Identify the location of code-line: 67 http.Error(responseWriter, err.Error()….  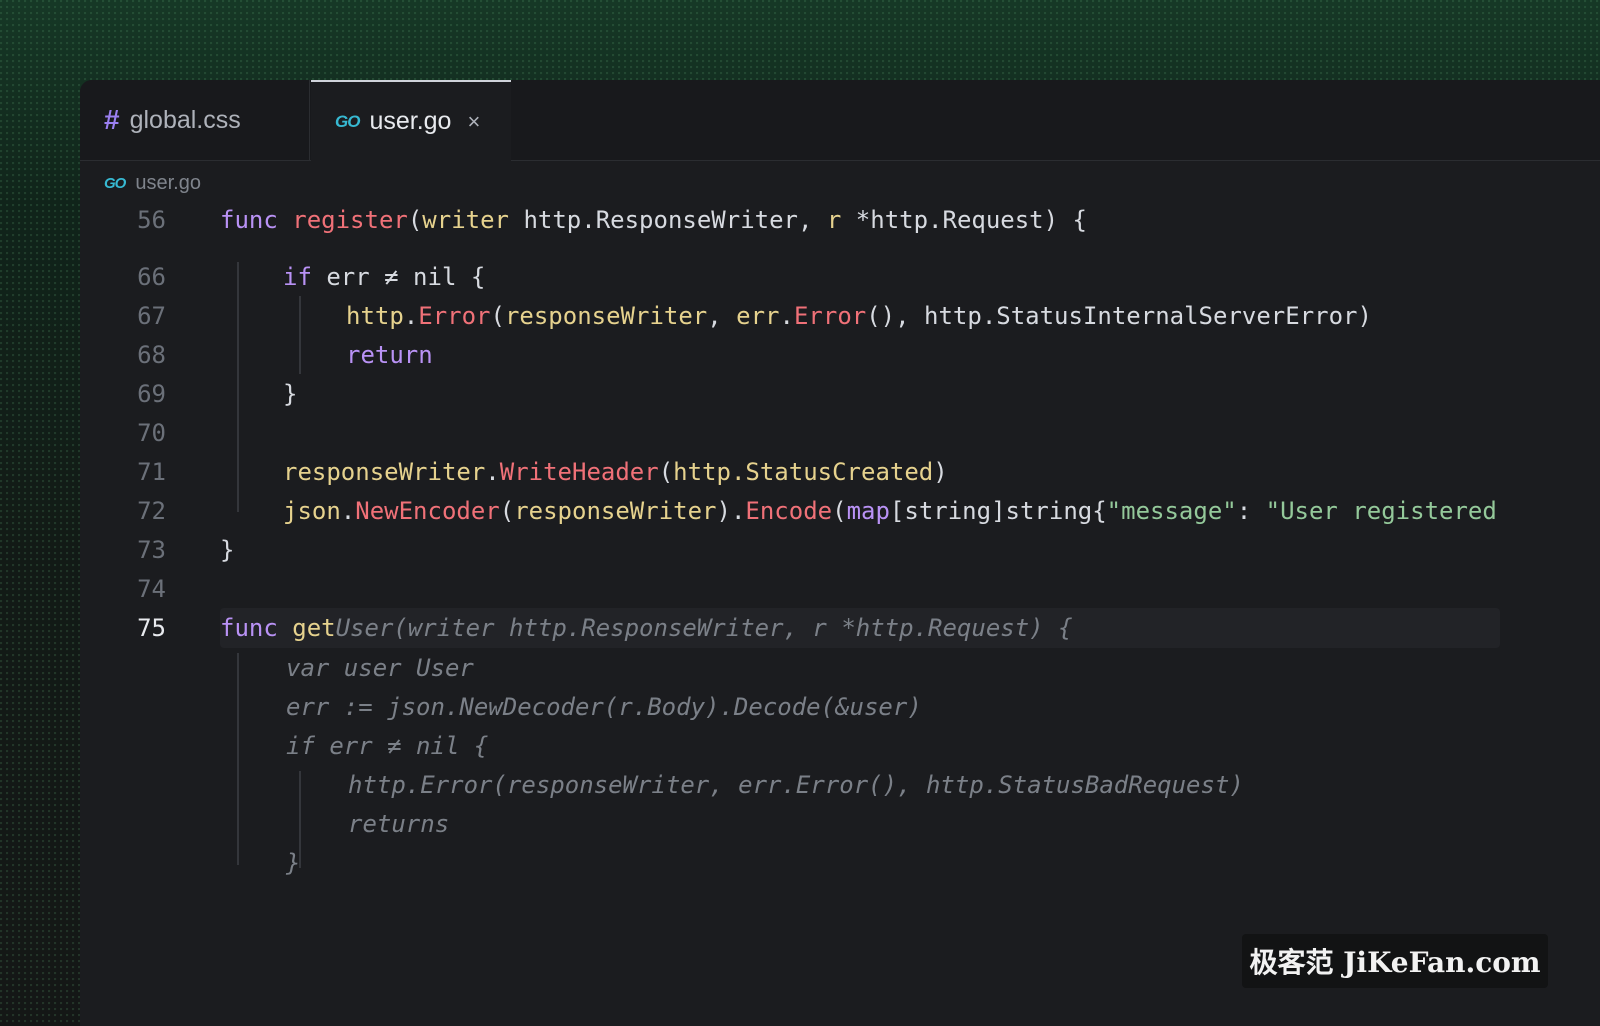
(840, 316).